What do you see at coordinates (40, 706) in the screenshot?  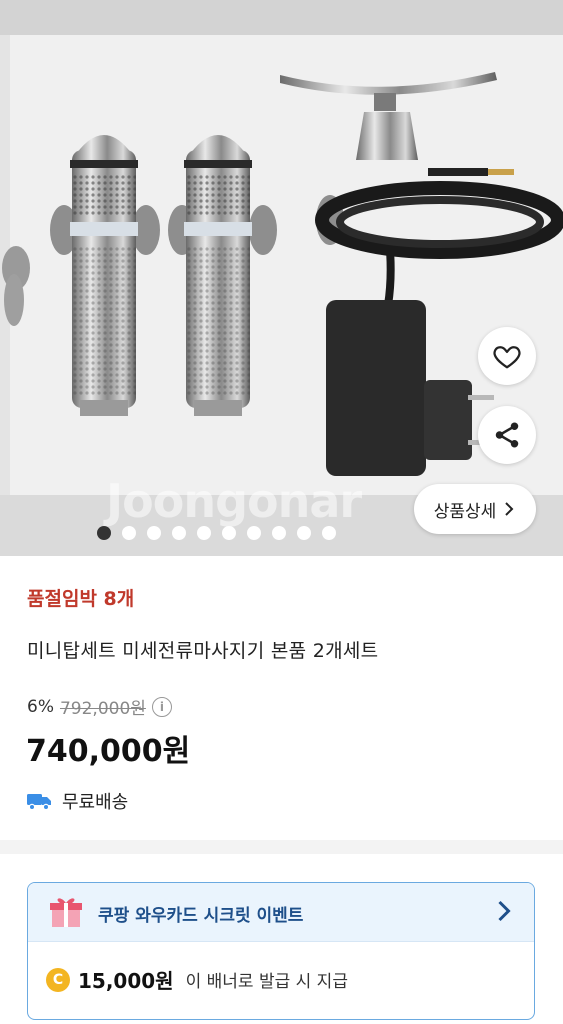 I see `discount-rate: 6%` at bounding box center [40, 706].